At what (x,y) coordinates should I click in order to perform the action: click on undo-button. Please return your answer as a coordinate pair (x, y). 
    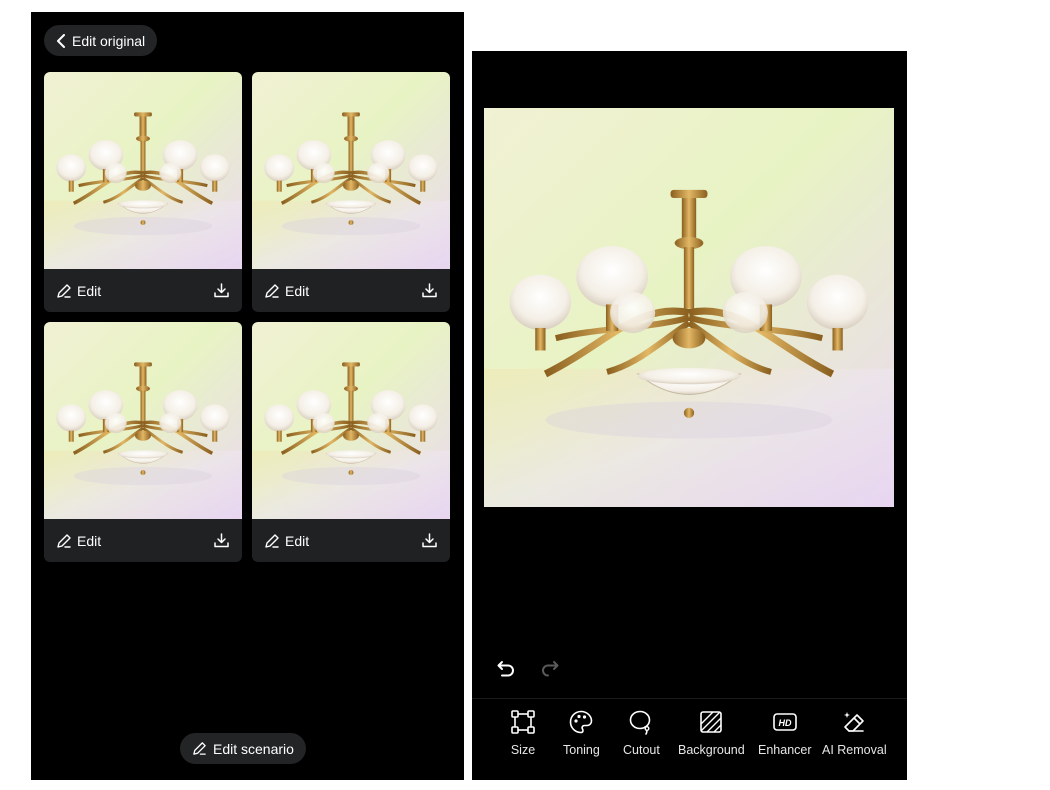
    Looking at the image, I should click on (506, 670).